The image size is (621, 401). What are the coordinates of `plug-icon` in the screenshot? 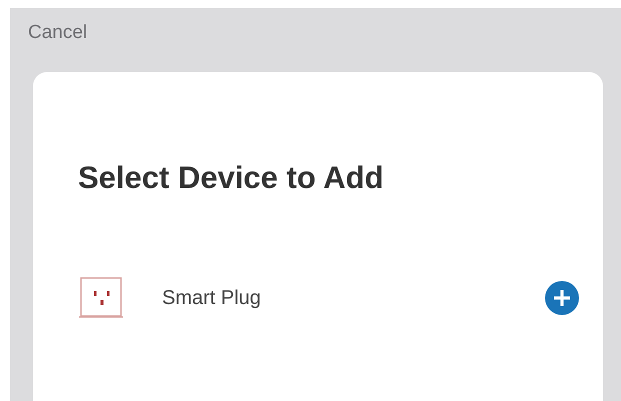 It's located at (102, 298).